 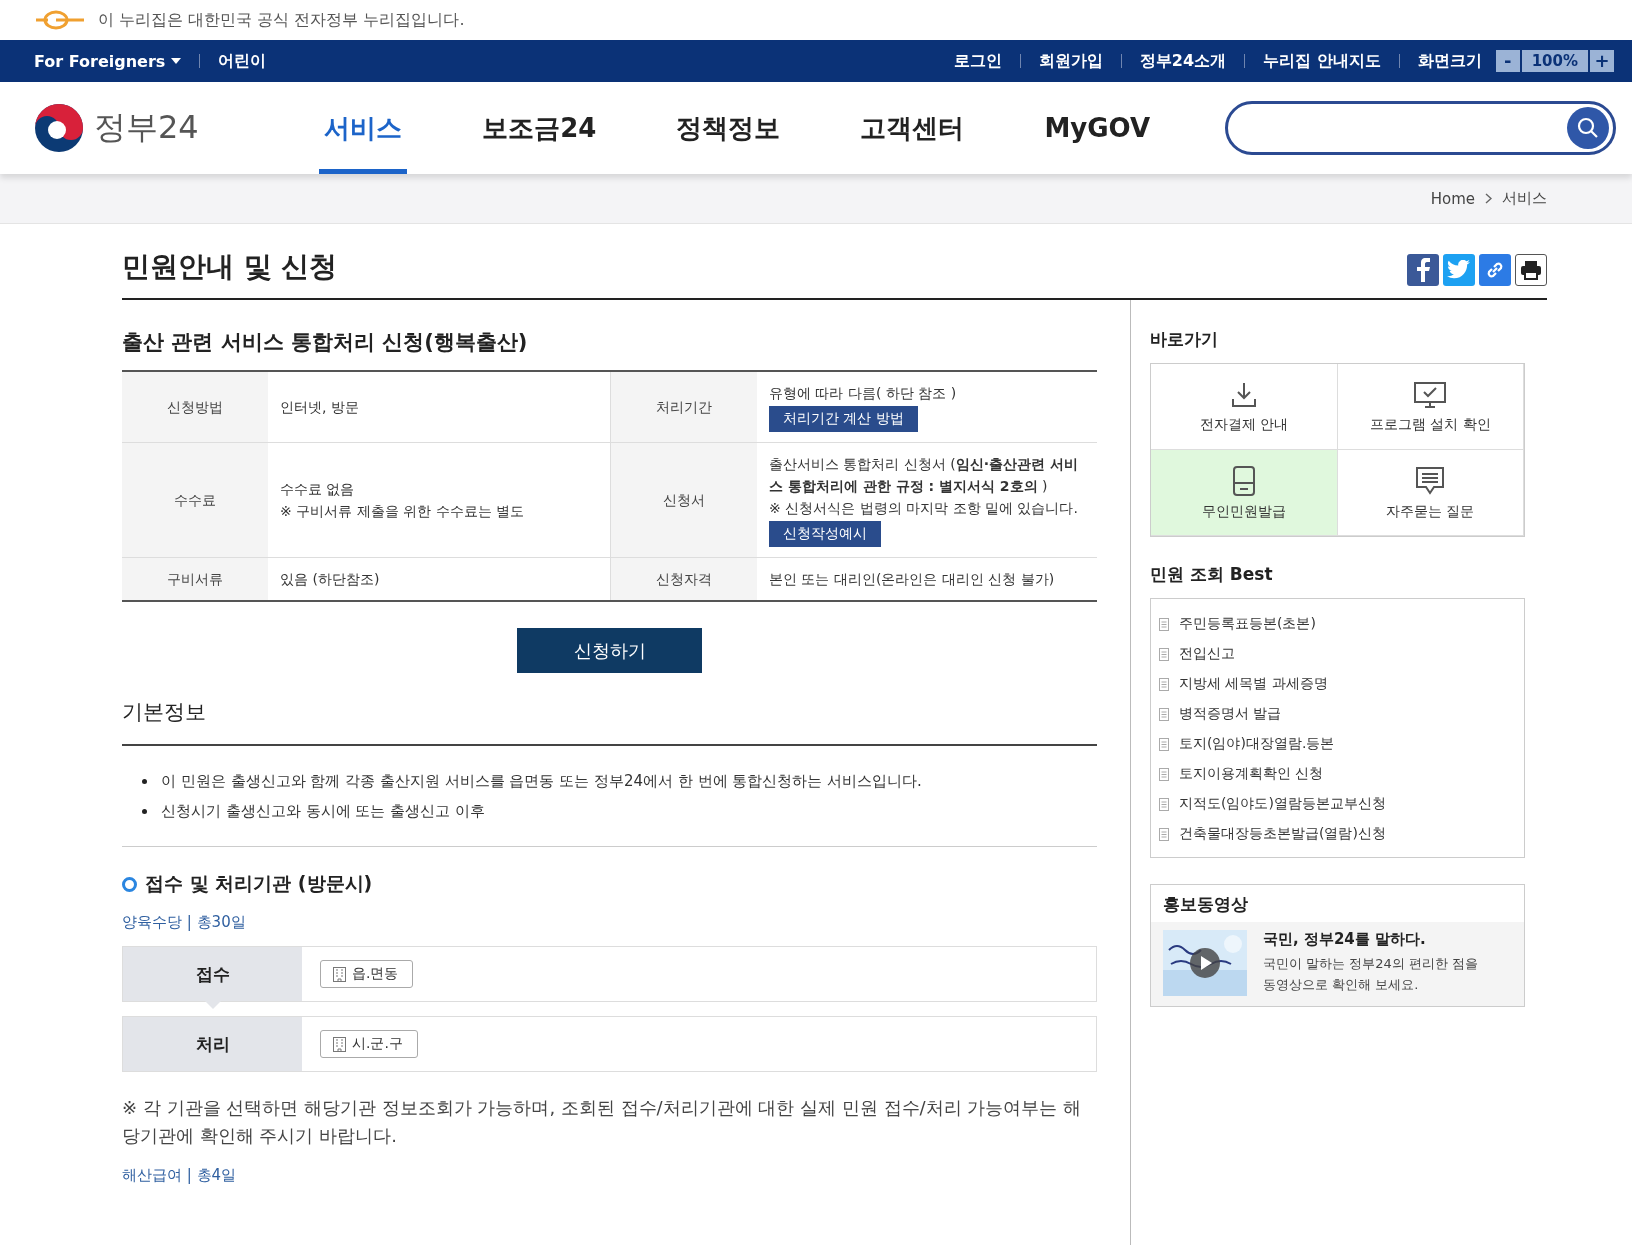 What do you see at coordinates (1430, 480) in the screenshot?
I see `chat-icon` at bounding box center [1430, 480].